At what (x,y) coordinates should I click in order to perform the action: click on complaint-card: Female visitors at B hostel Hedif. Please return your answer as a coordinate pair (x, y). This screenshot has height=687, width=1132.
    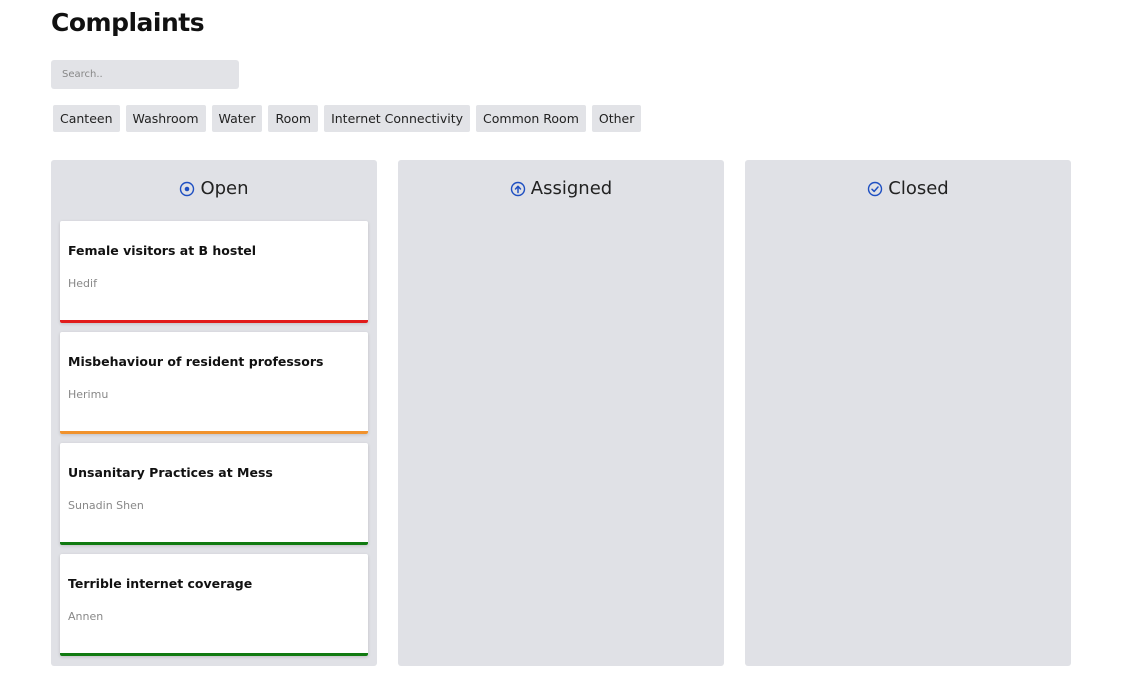
    Looking at the image, I should click on (214, 272).